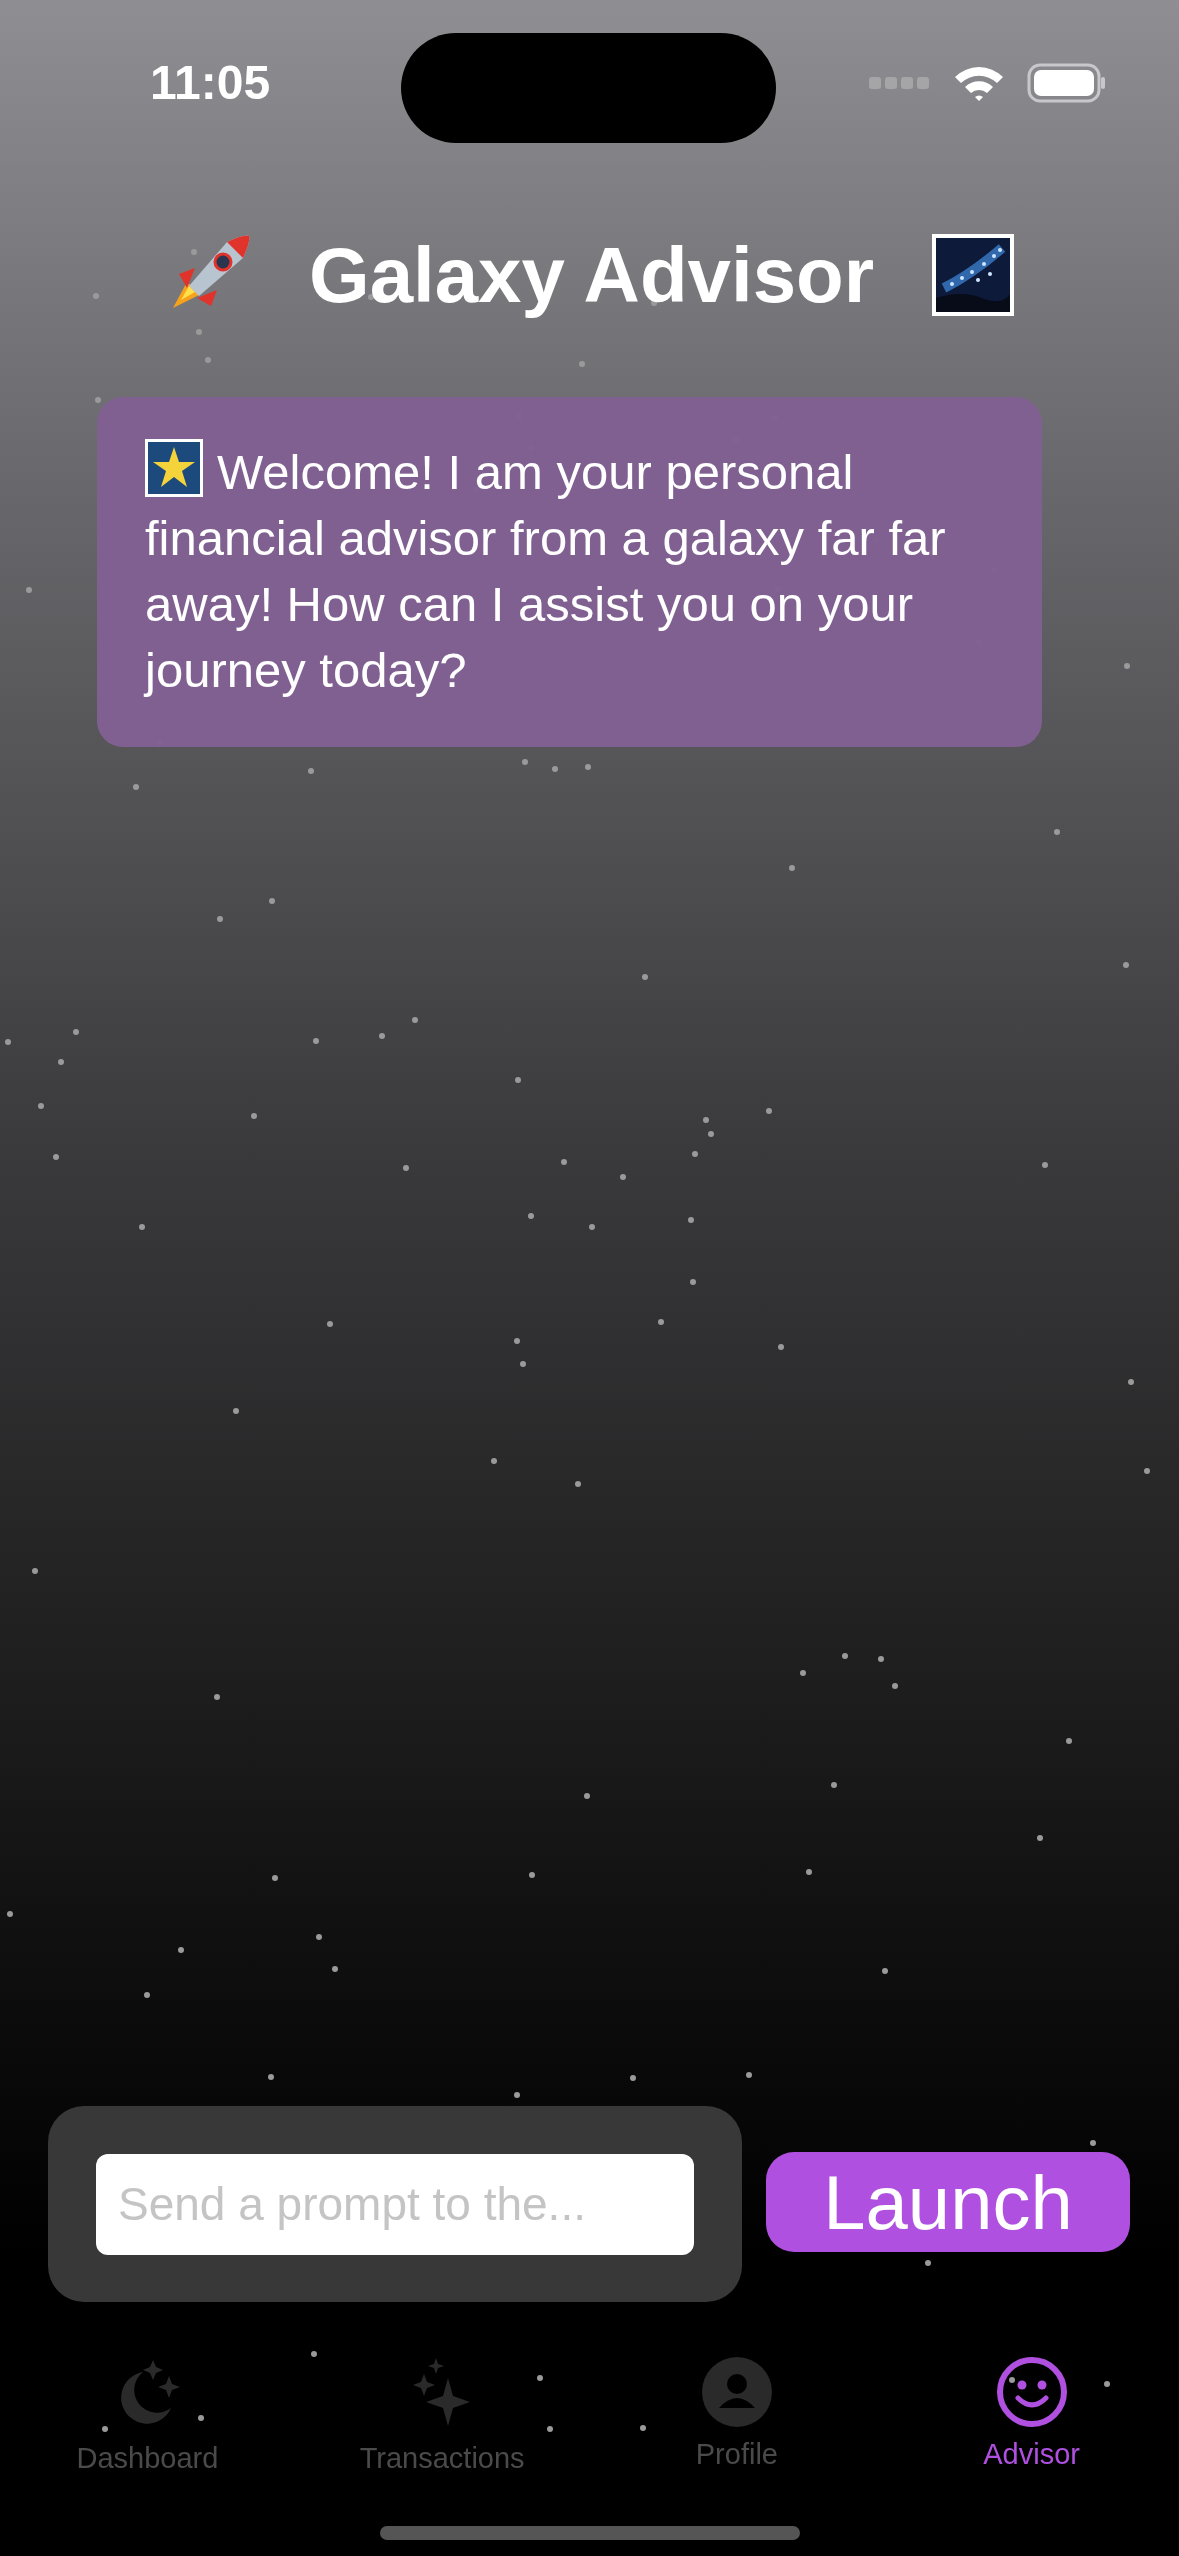  Describe the element at coordinates (1067, 82) in the screenshot. I see `battery-icon` at that location.